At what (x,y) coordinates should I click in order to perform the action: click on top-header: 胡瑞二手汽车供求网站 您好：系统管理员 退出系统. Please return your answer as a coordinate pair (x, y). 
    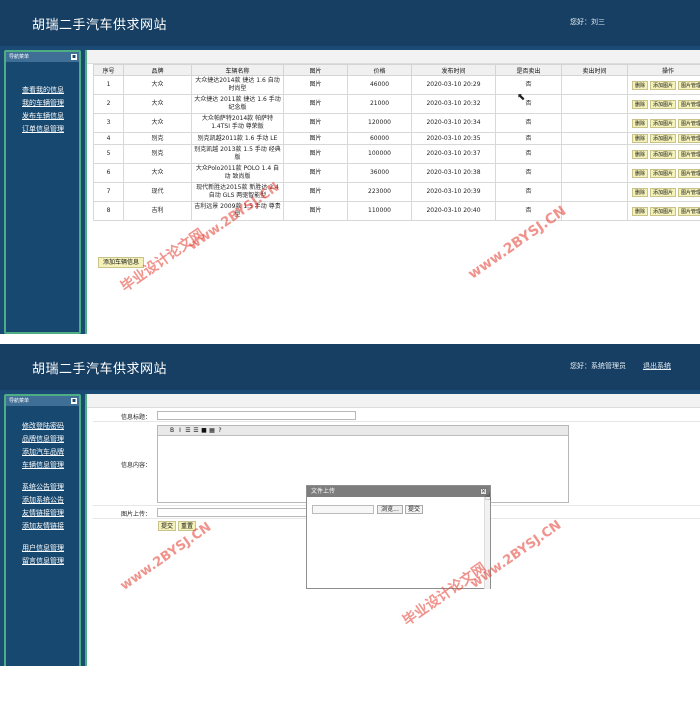
    Looking at the image, I should click on (350, 367).